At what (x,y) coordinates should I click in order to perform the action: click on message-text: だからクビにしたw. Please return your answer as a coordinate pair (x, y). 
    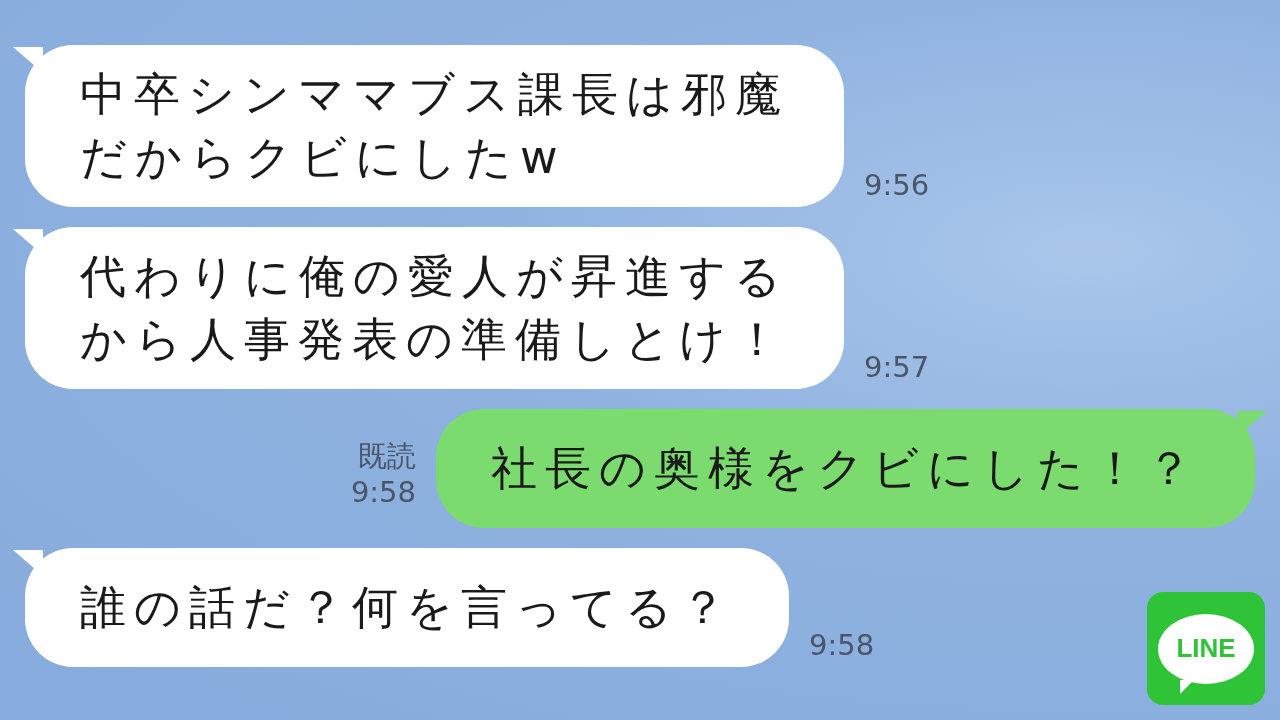
    Looking at the image, I should click on (323, 157).